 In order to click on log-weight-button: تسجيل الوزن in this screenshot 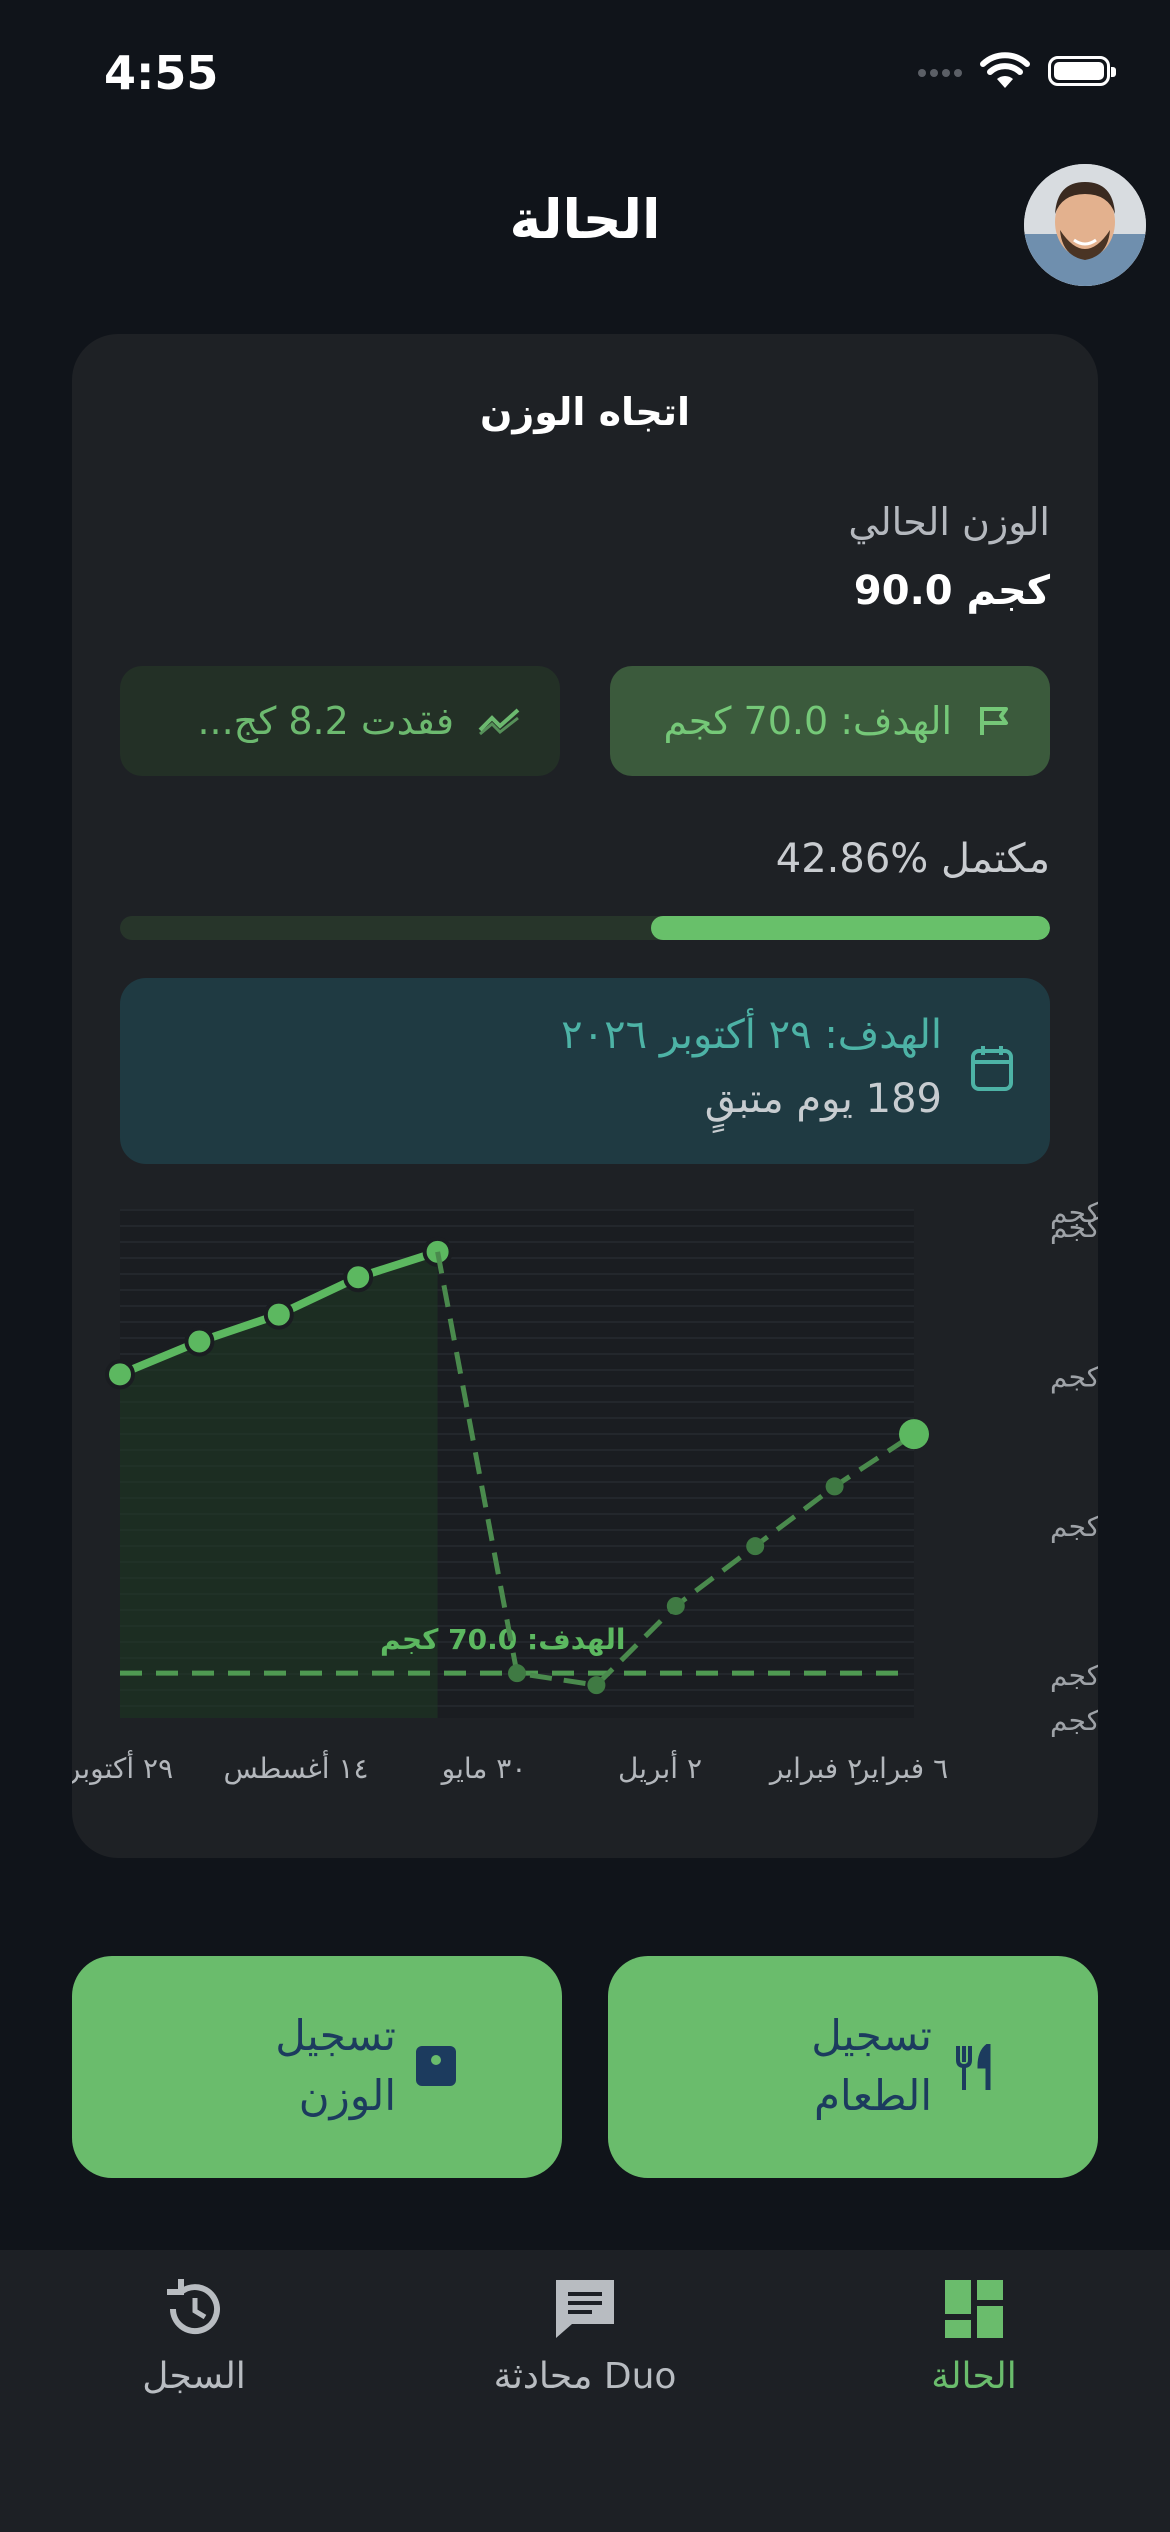, I will do `click(317, 2067)`.